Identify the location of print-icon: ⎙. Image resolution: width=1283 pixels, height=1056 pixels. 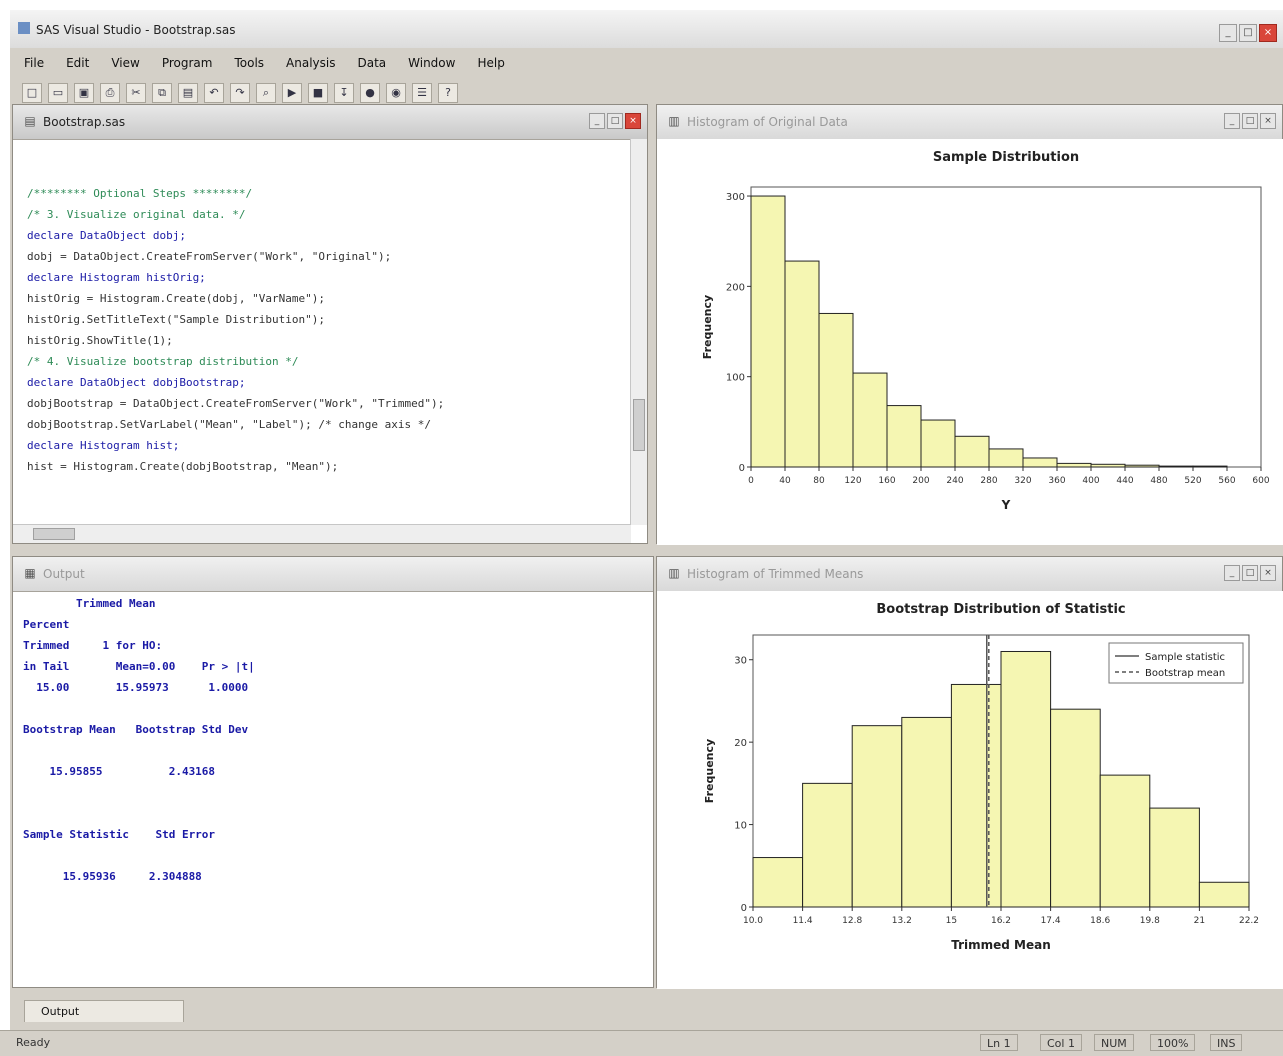
(110, 93).